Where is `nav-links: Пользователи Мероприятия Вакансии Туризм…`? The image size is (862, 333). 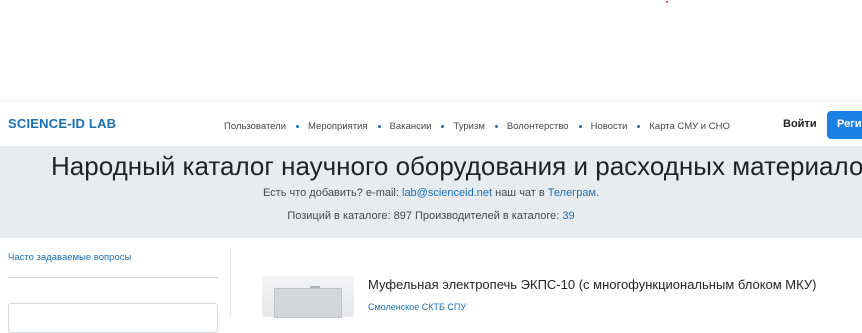 nav-links: Пользователи Мероприятия Вакансии Туризм… is located at coordinates (477, 126).